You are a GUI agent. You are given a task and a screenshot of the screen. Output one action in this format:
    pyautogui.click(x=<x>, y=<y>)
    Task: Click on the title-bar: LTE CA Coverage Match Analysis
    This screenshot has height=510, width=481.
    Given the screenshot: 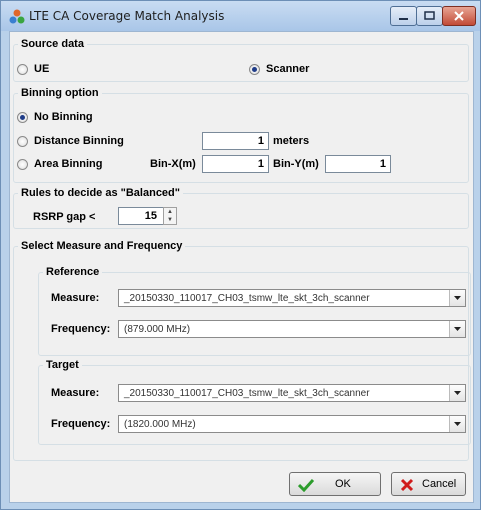 What is the action you would take?
    pyautogui.click(x=240, y=16)
    